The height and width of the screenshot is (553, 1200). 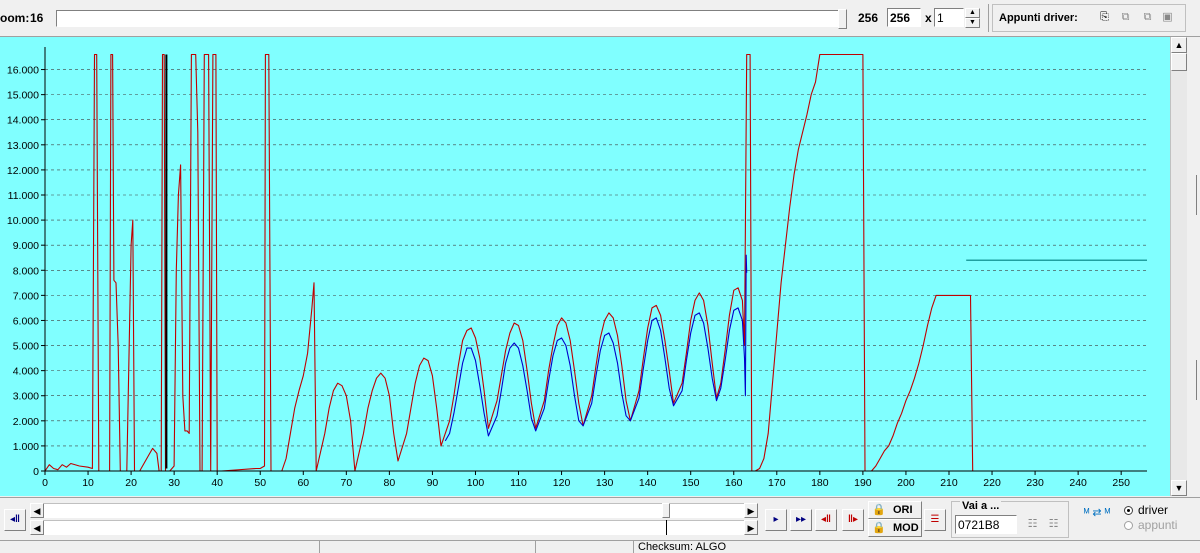 I want to click on goto-left-icon: ☷, so click(x=1032, y=524).